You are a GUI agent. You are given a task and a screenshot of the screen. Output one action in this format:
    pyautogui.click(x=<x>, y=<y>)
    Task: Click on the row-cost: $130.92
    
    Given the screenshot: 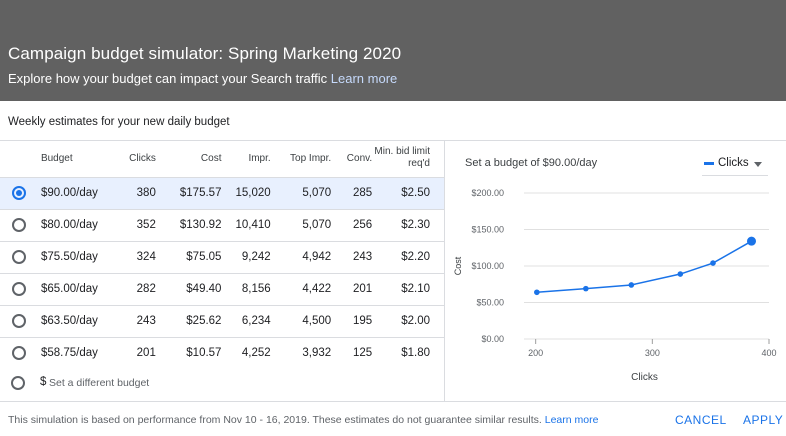 What is the action you would take?
    pyautogui.click(x=188, y=224)
    